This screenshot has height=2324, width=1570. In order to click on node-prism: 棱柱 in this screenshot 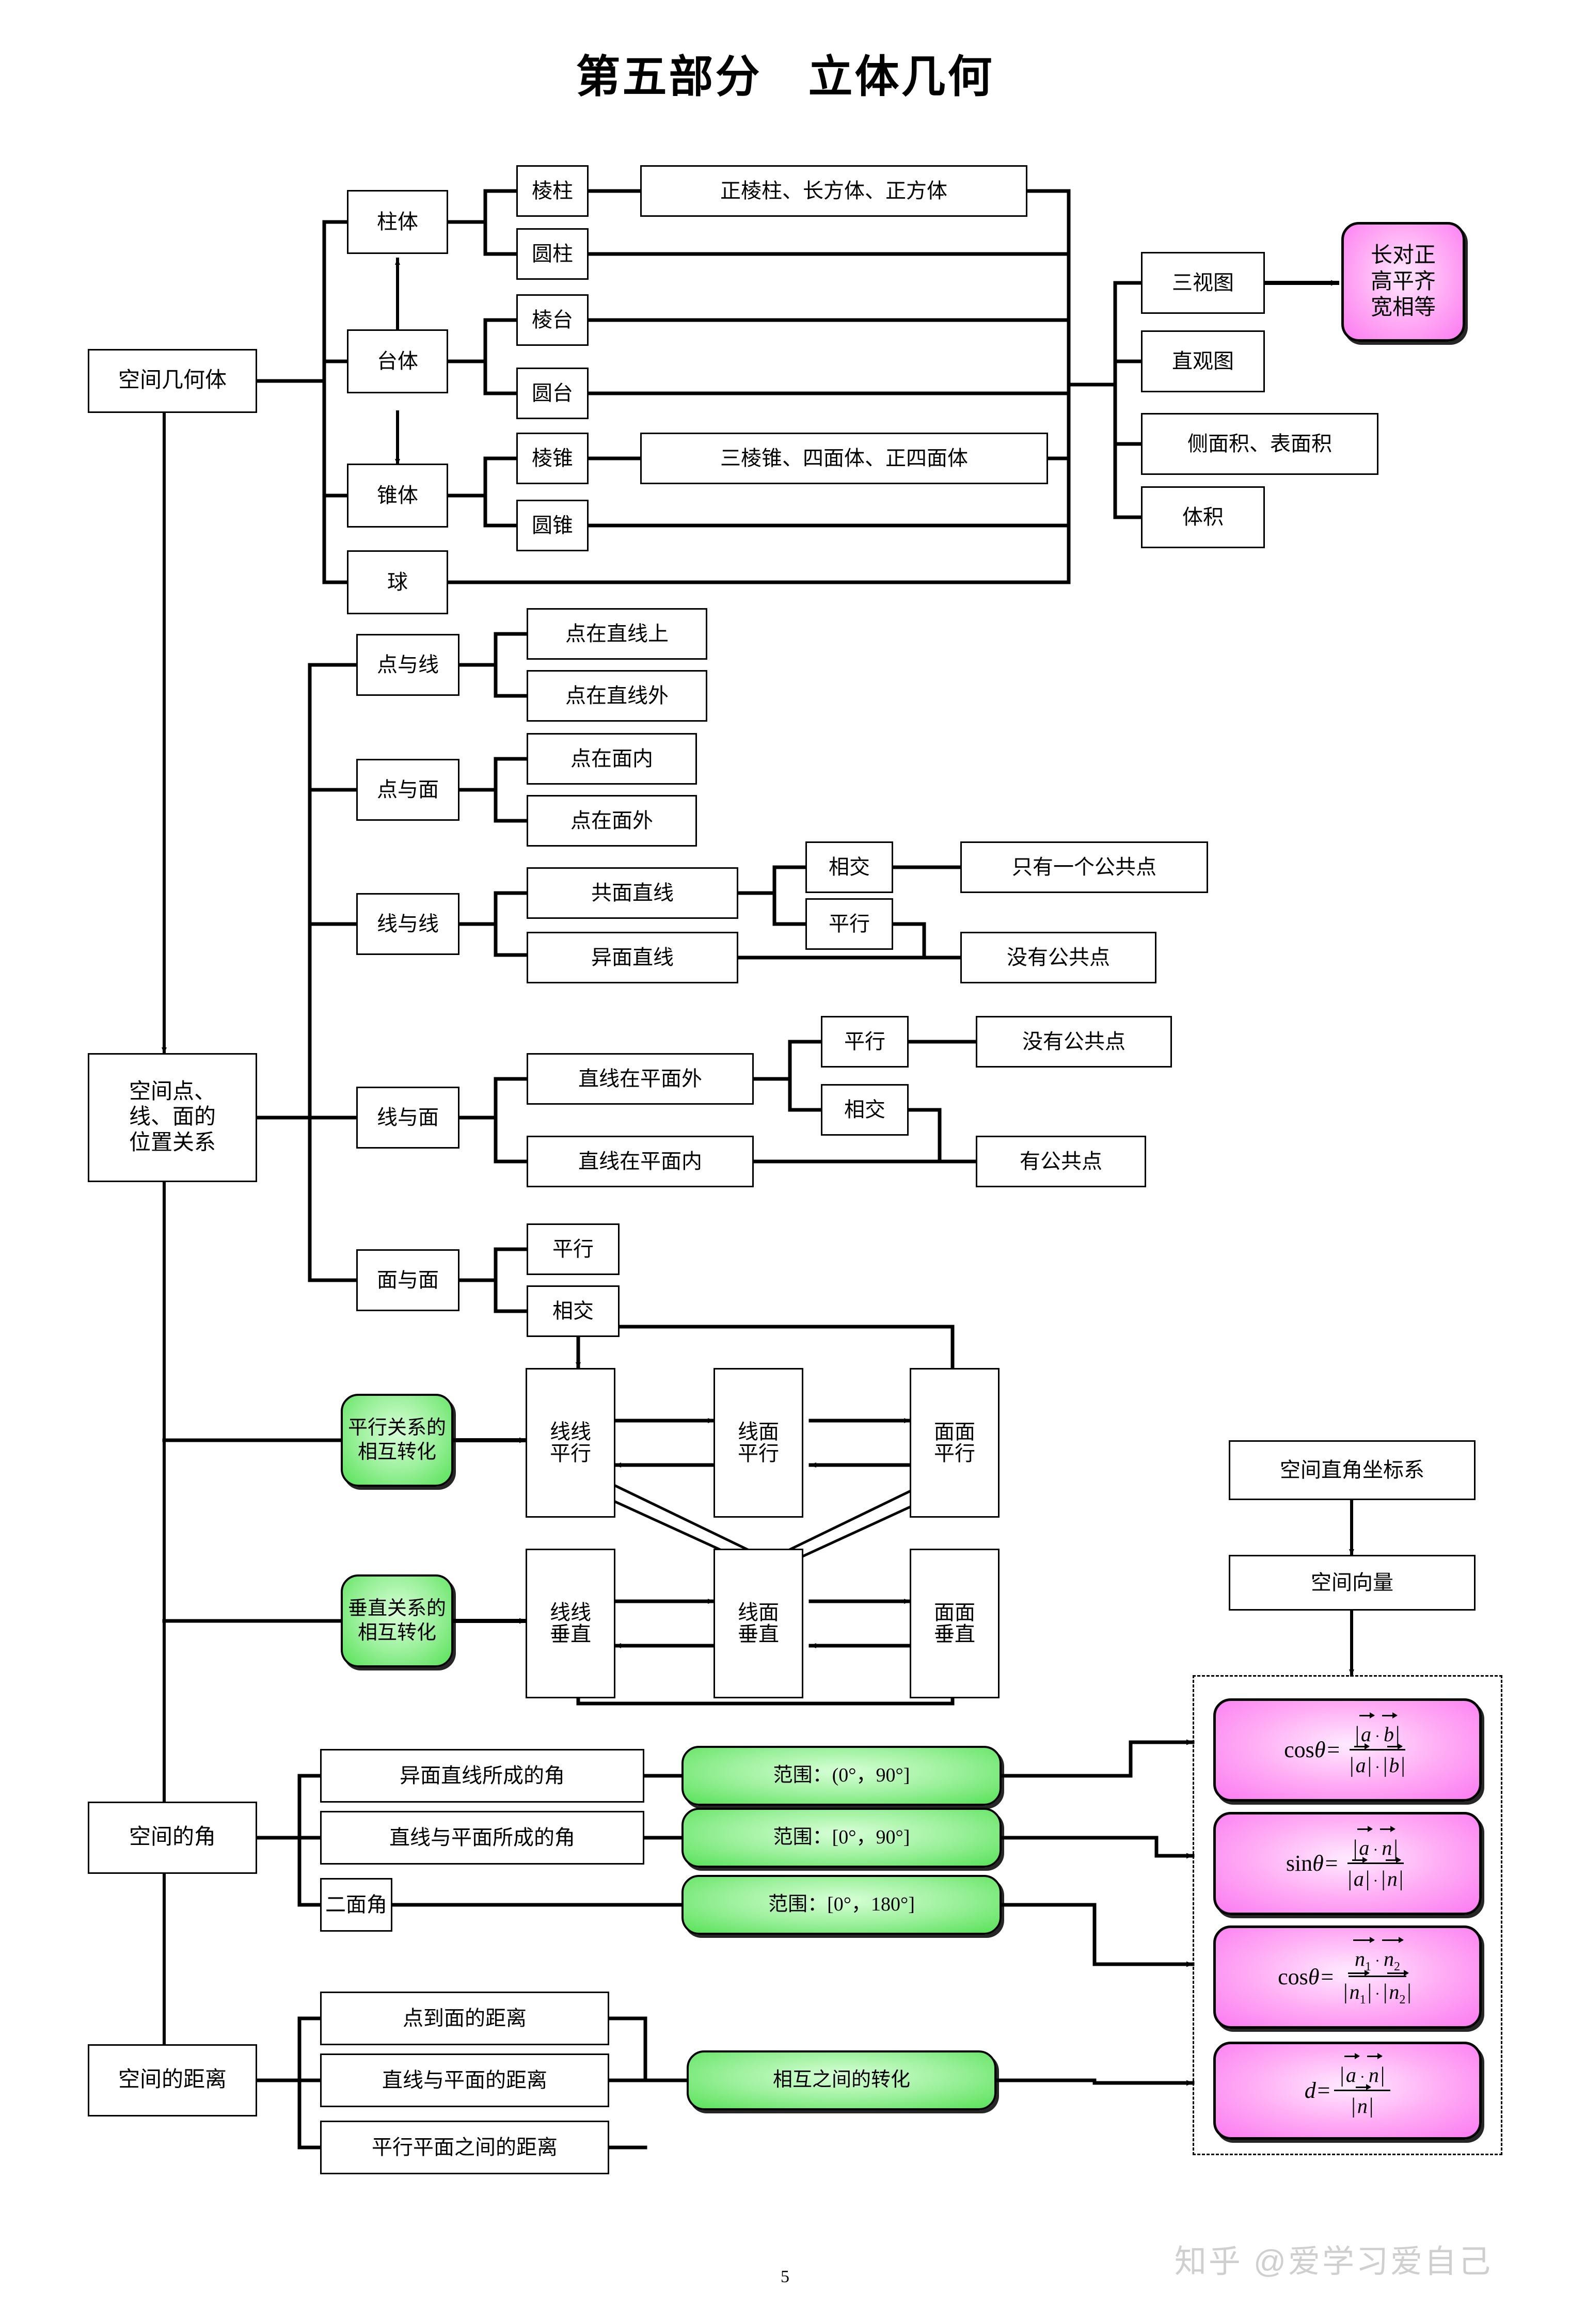, I will do `click(552, 191)`.